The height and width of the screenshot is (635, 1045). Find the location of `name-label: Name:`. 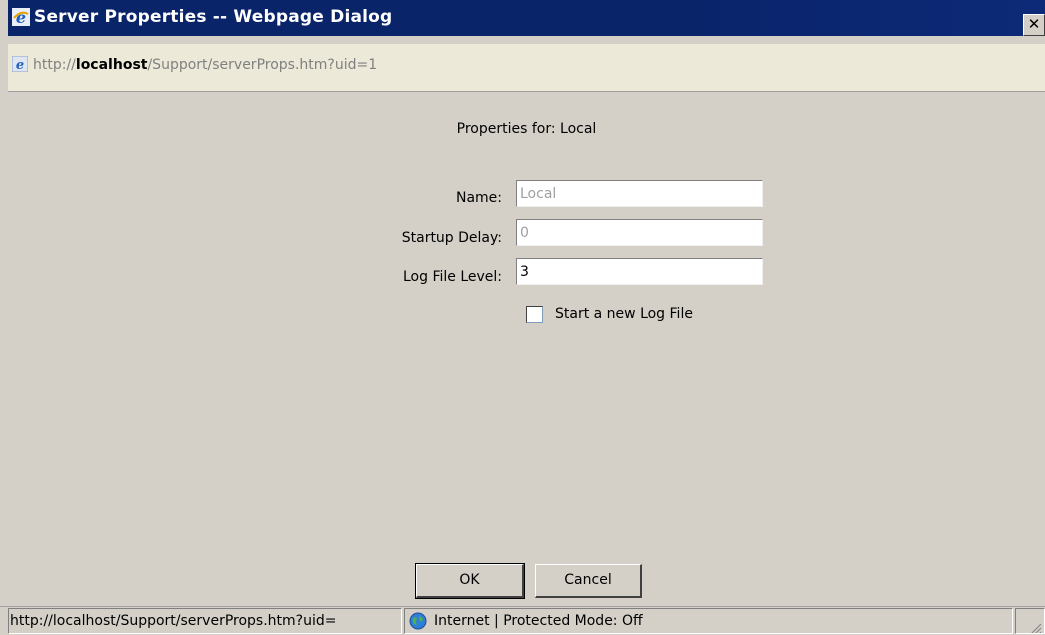

name-label: Name: is located at coordinates (478, 198).